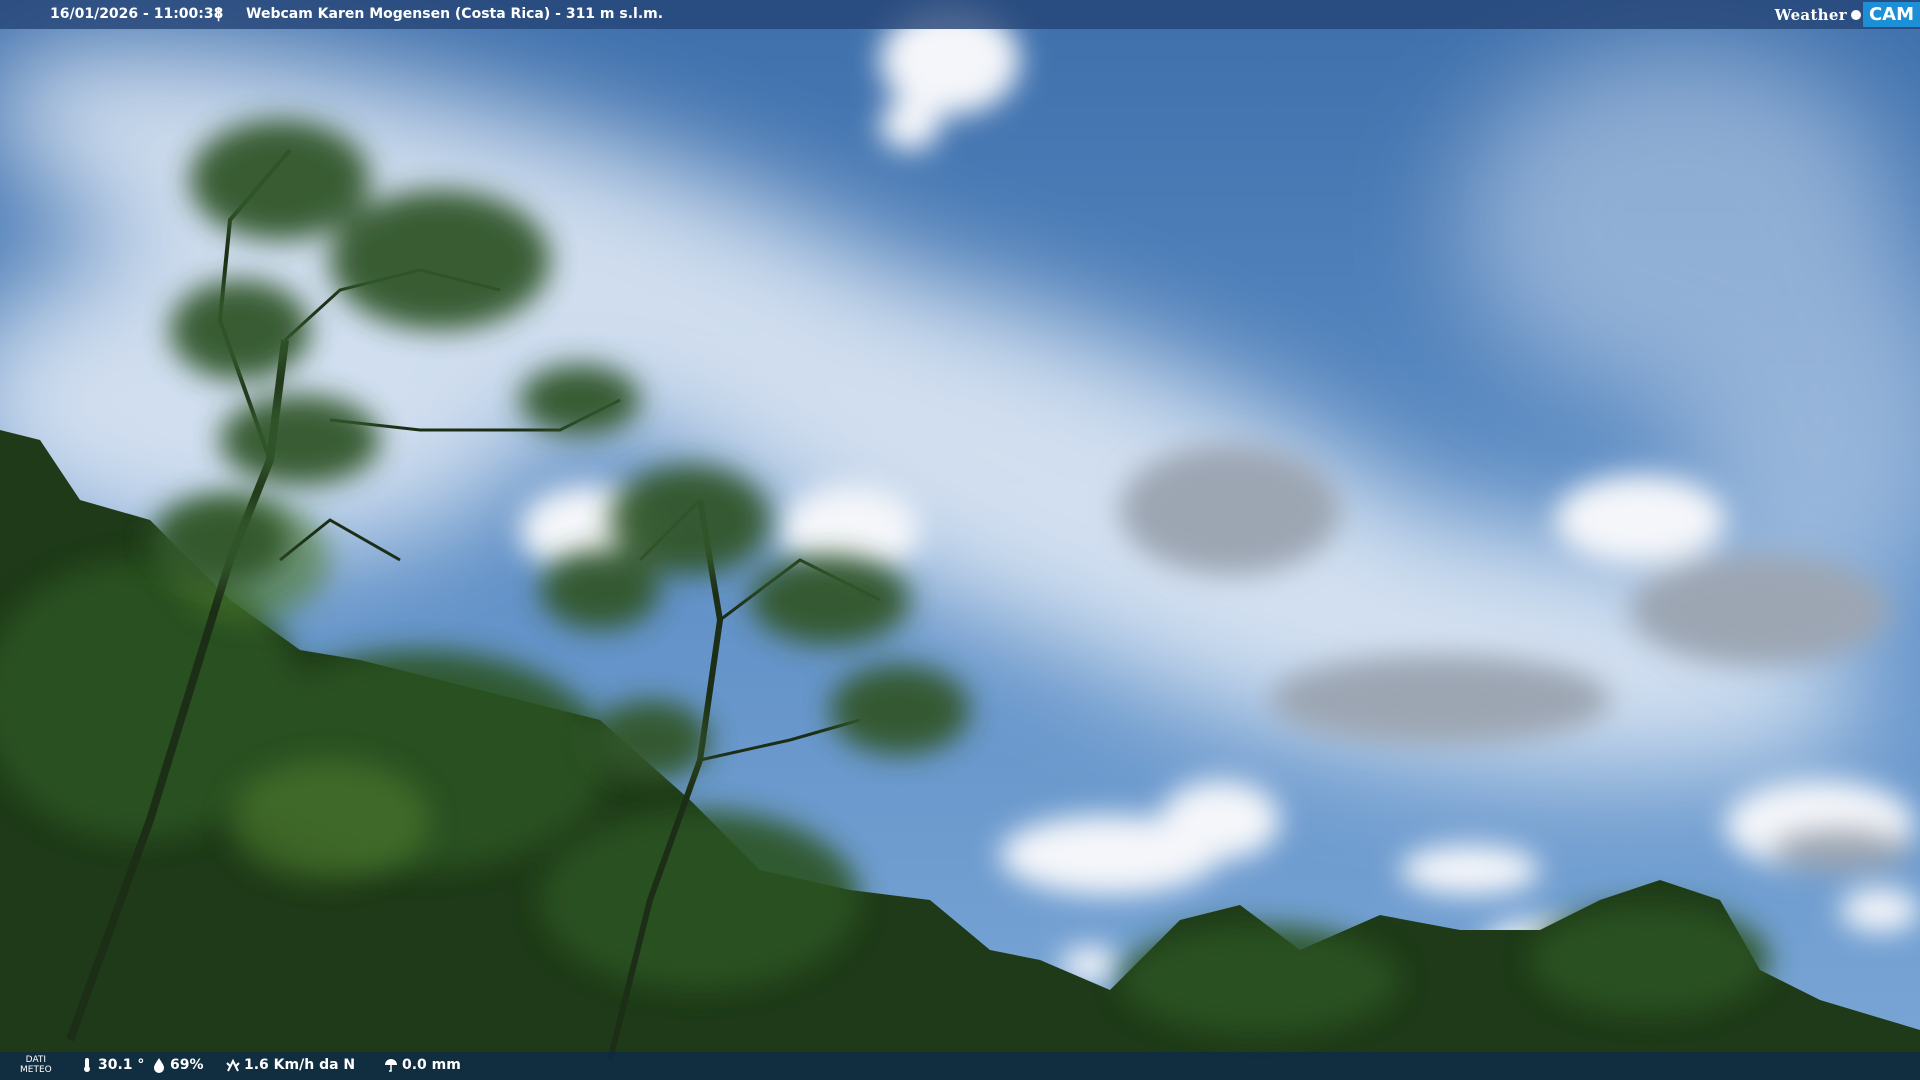 The image size is (1920, 1080). I want to click on drop-icon, so click(159, 1065).